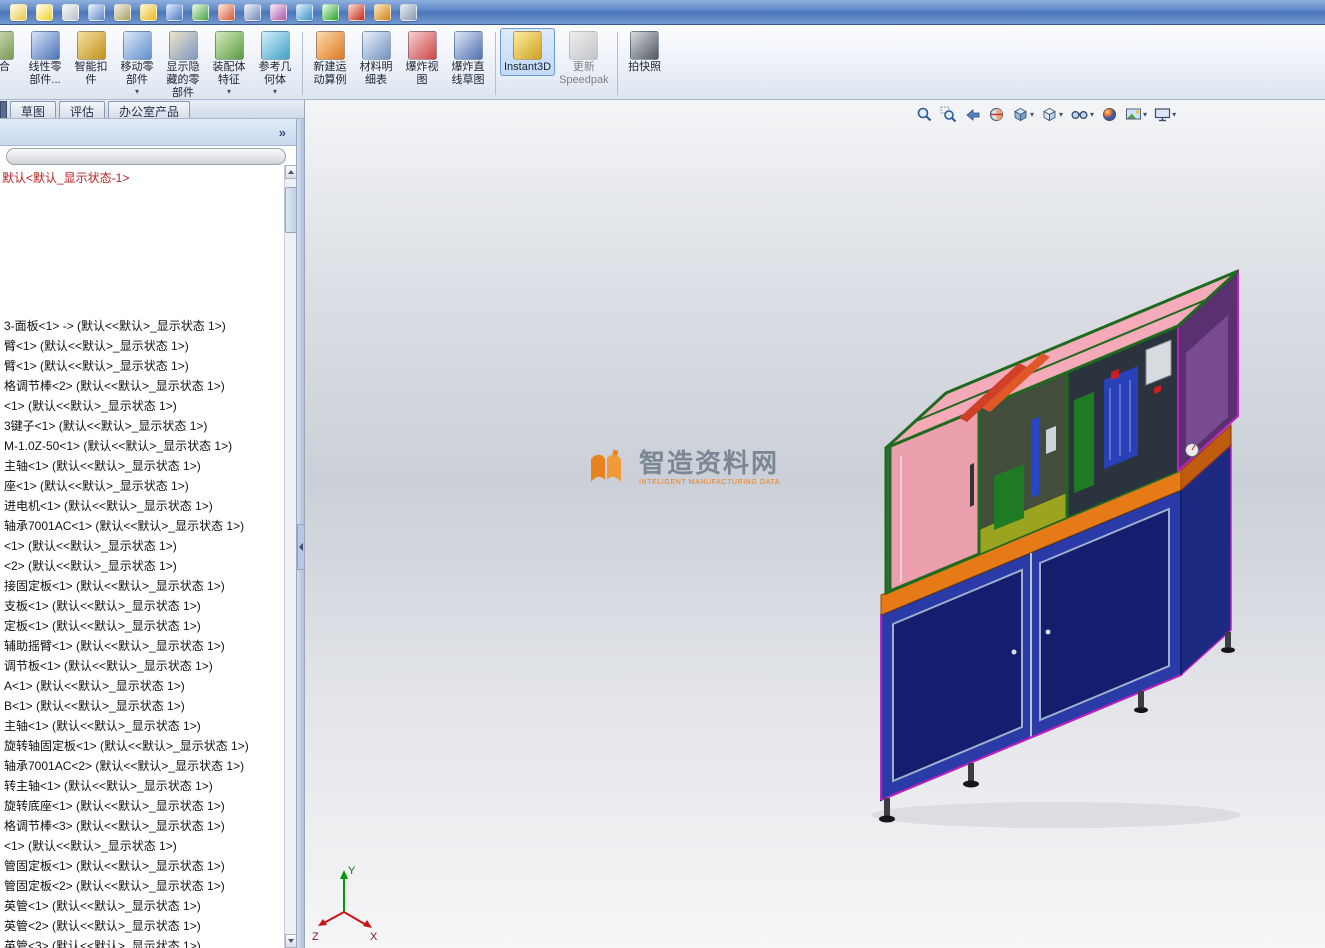 This screenshot has height=948, width=1325. What do you see at coordinates (229, 73) in the screenshot?
I see `button-label: 装配体 特征` at bounding box center [229, 73].